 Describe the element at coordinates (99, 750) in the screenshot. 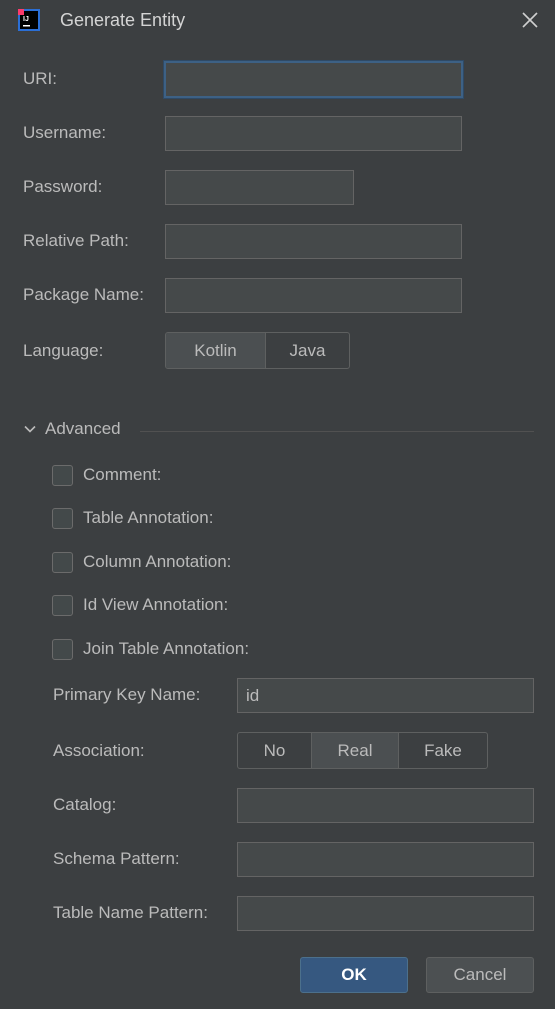

I see `association-label: Association:` at that location.